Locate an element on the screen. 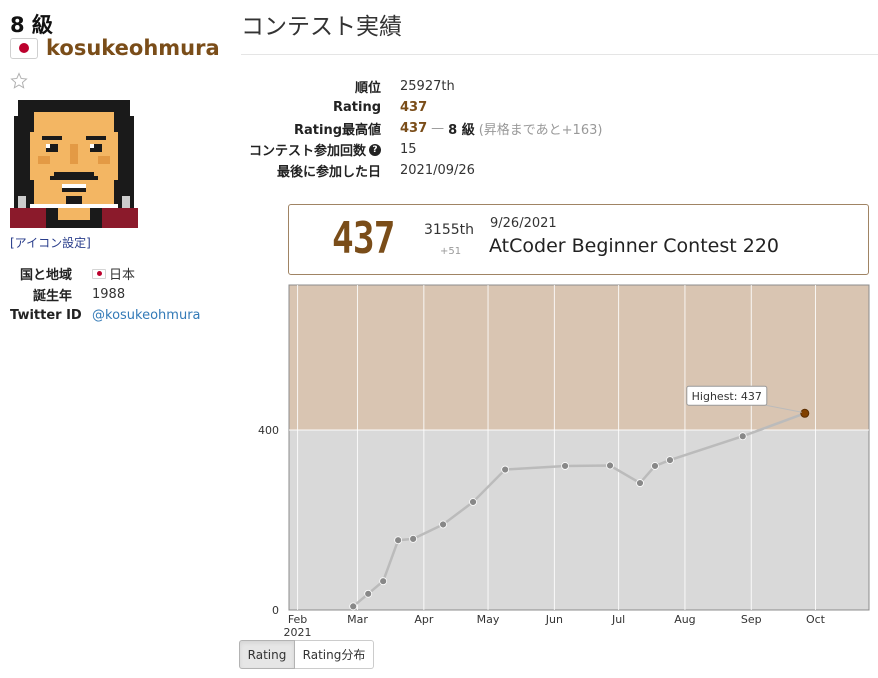  x-tick-label: Mar is located at coordinates (357, 619).